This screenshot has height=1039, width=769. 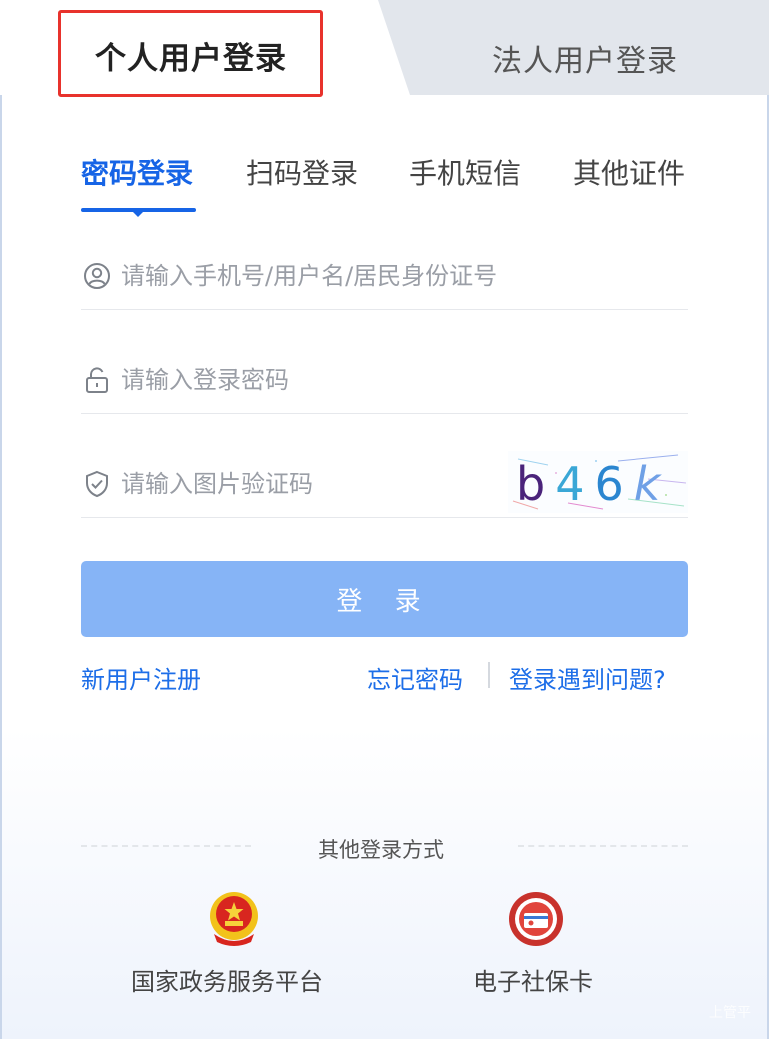 I want to click on other-login-title: 其他登录方式, so click(x=381, y=850).